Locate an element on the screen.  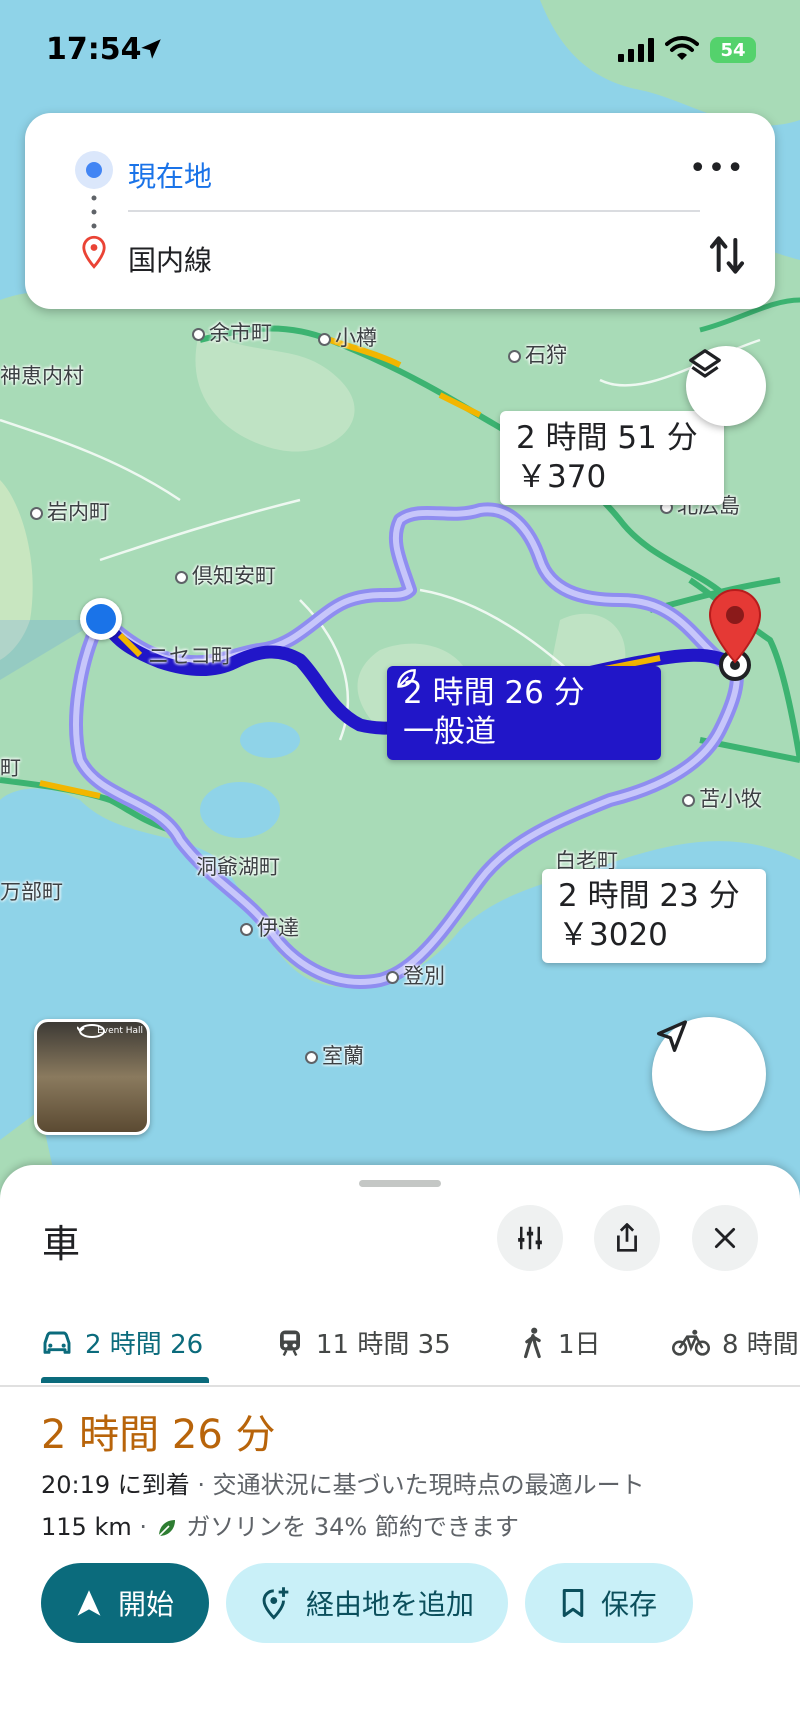
route-callout-selected: 2 時間 26 分 一般道 is located at coordinates (524, 713).